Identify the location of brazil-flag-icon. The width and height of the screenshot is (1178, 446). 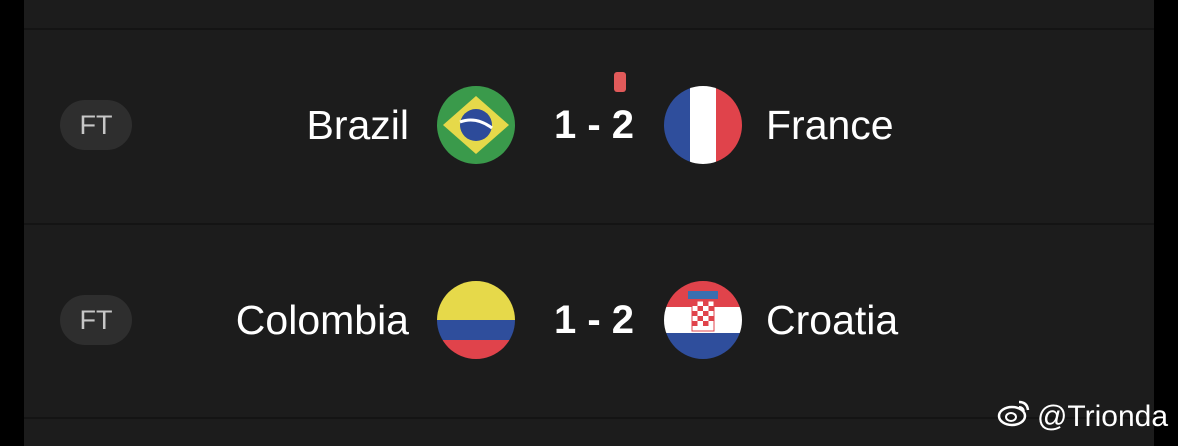
(476, 125).